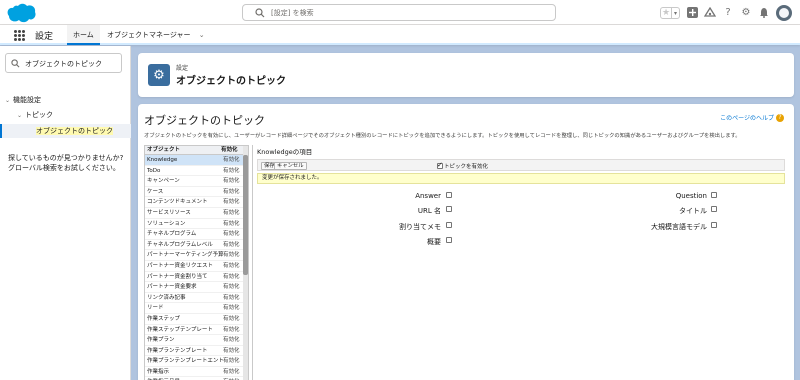 The width and height of the screenshot is (800, 380). I want to click on tab-object-manager-label: オブジェクトマネージャー, so click(149, 35).